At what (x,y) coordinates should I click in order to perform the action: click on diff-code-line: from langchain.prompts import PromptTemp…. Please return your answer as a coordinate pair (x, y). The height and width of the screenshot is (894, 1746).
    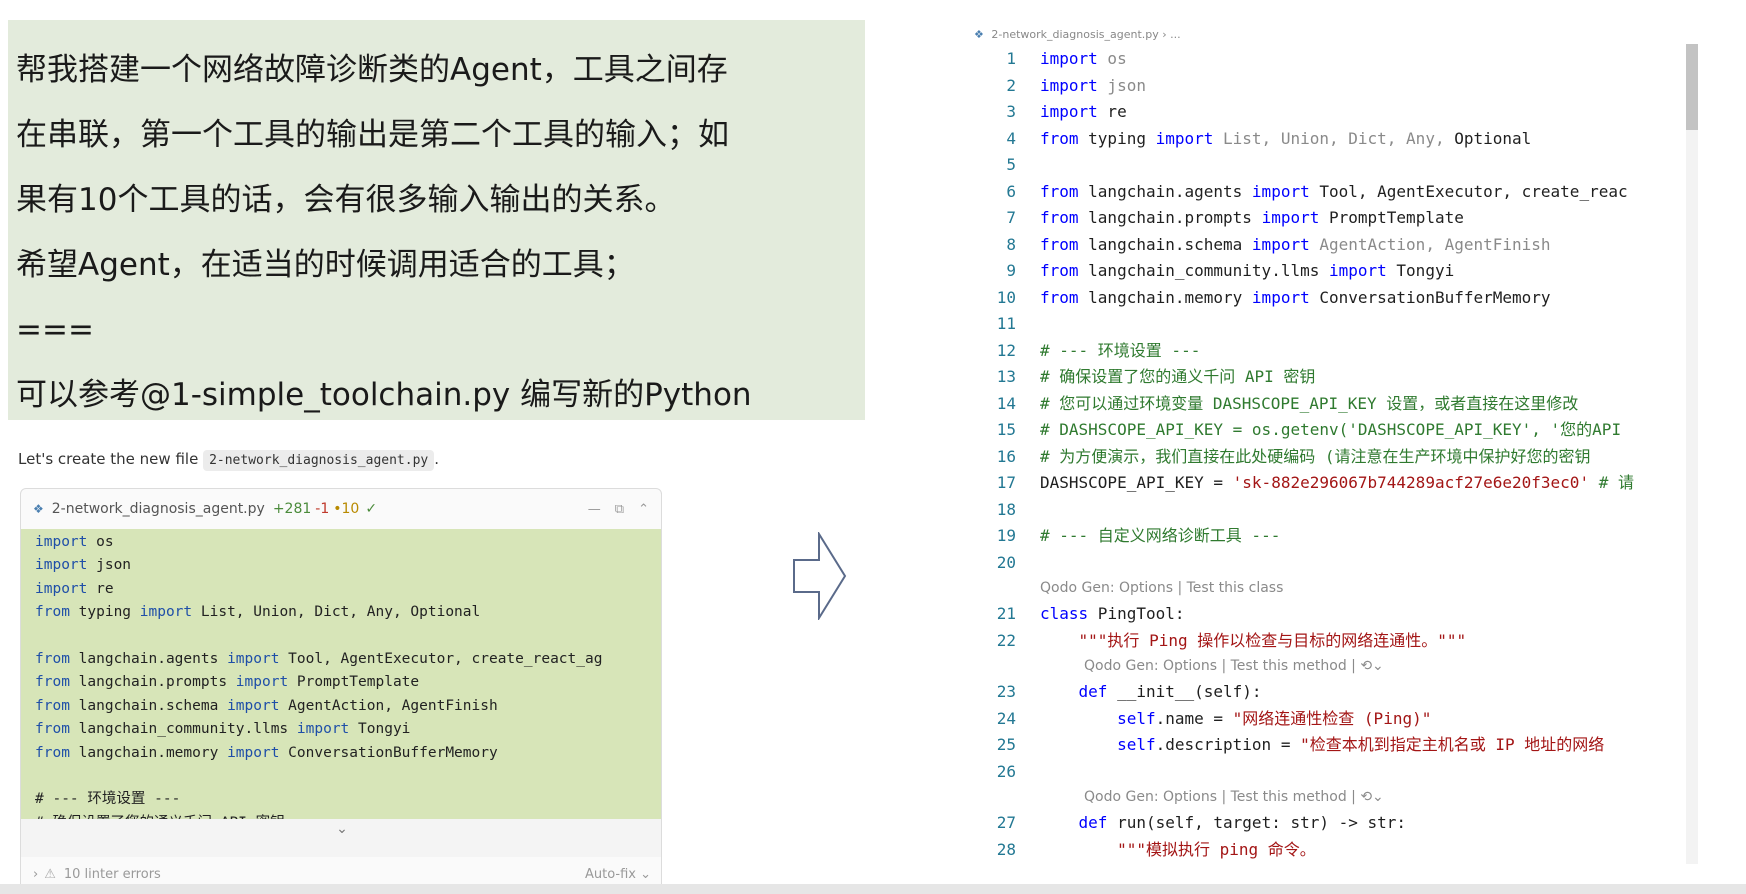
    Looking at the image, I should click on (348, 682).